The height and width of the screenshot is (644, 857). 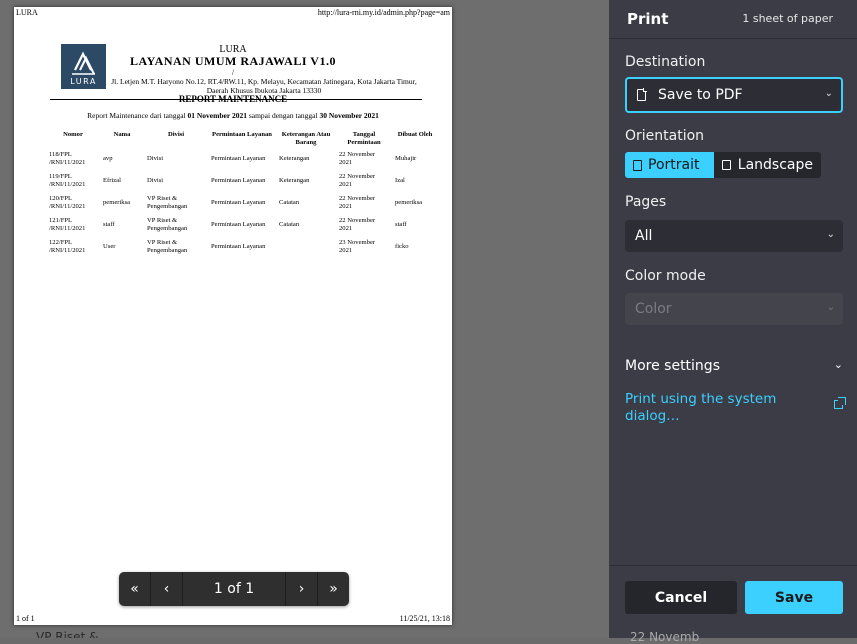 I want to click on table-header-cell: Permintaan Layanan, so click(x=242, y=134).